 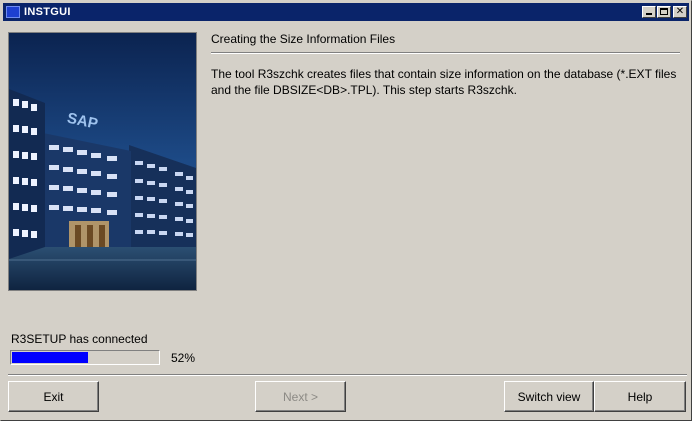 What do you see at coordinates (549, 396) in the screenshot?
I see `switch-view-button: Switch view` at bounding box center [549, 396].